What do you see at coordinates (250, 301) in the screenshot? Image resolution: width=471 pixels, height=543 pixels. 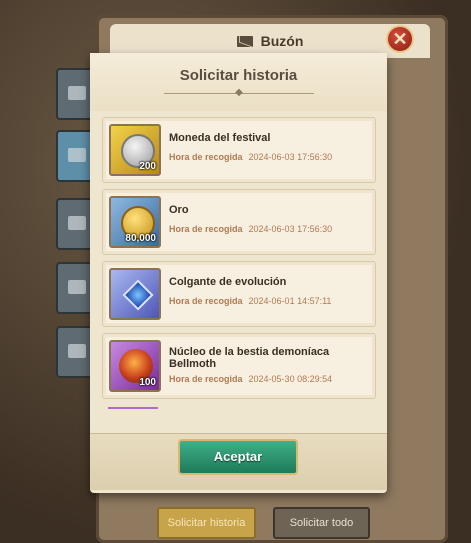 I see `item-time: Hora de recogida 2024-06-01 14:57:11` at bounding box center [250, 301].